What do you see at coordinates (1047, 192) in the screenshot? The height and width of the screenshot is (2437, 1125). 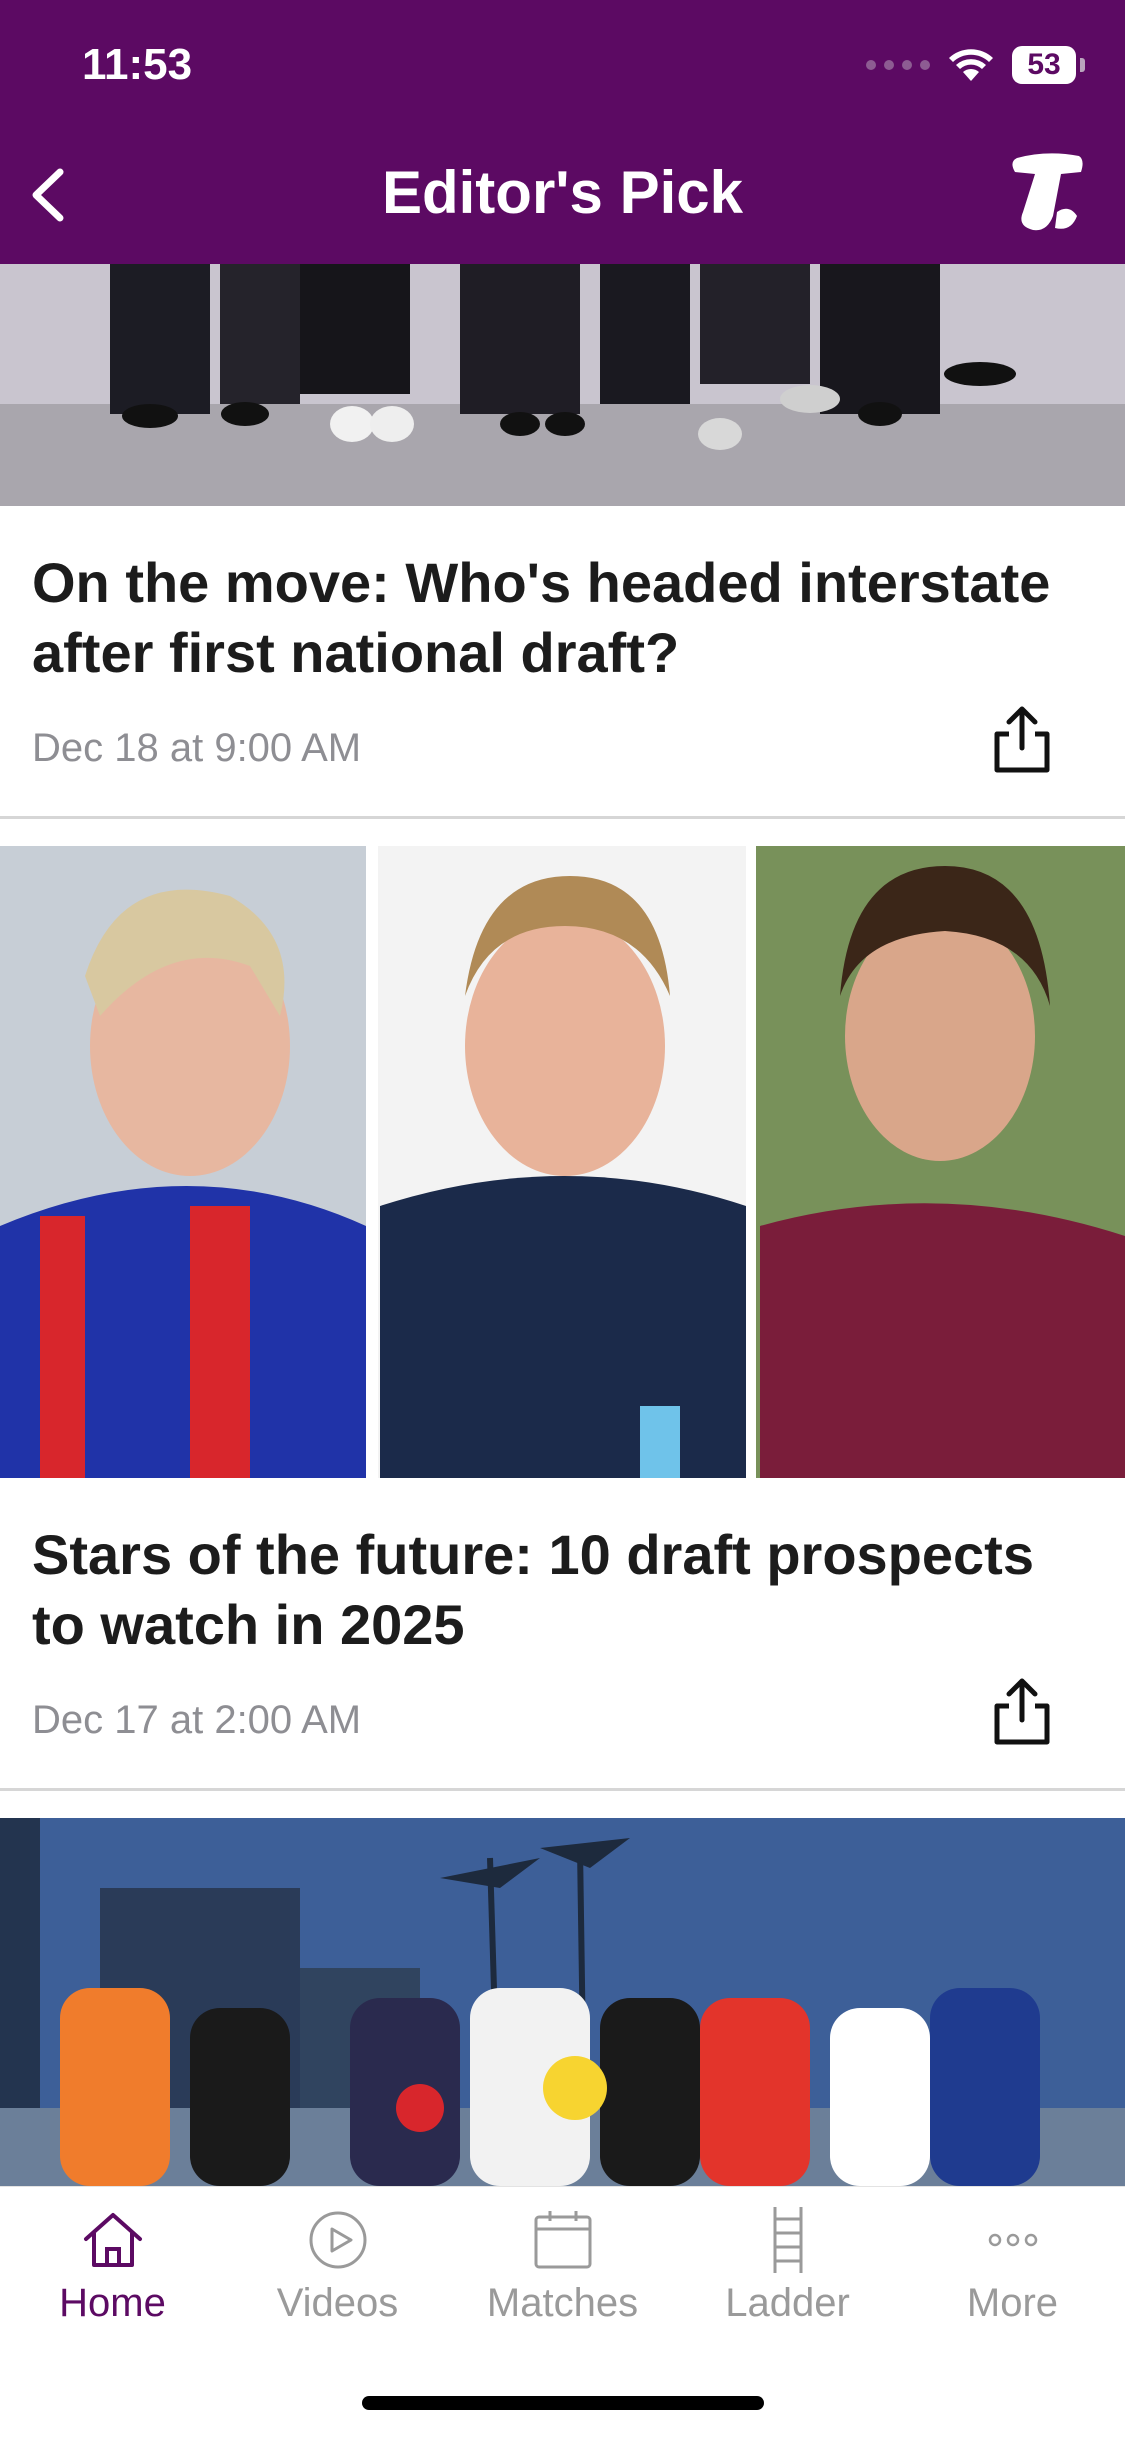 I see `telstra-logo` at bounding box center [1047, 192].